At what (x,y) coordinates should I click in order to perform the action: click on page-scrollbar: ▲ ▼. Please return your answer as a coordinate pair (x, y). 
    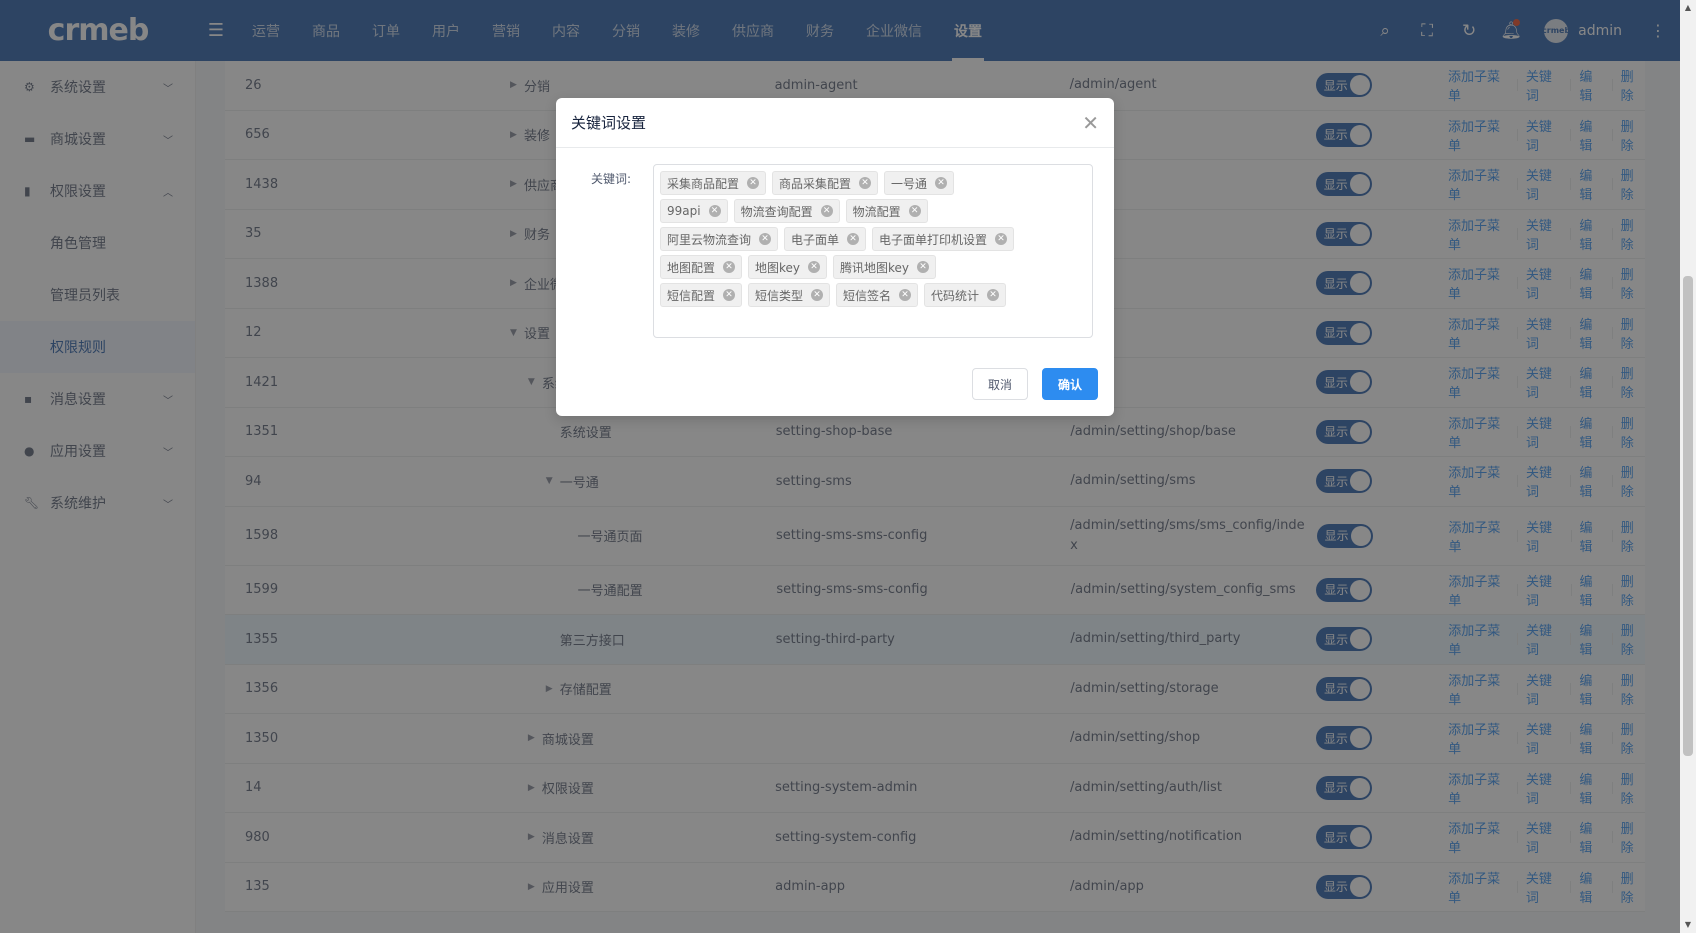
    Looking at the image, I should click on (1688, 466).